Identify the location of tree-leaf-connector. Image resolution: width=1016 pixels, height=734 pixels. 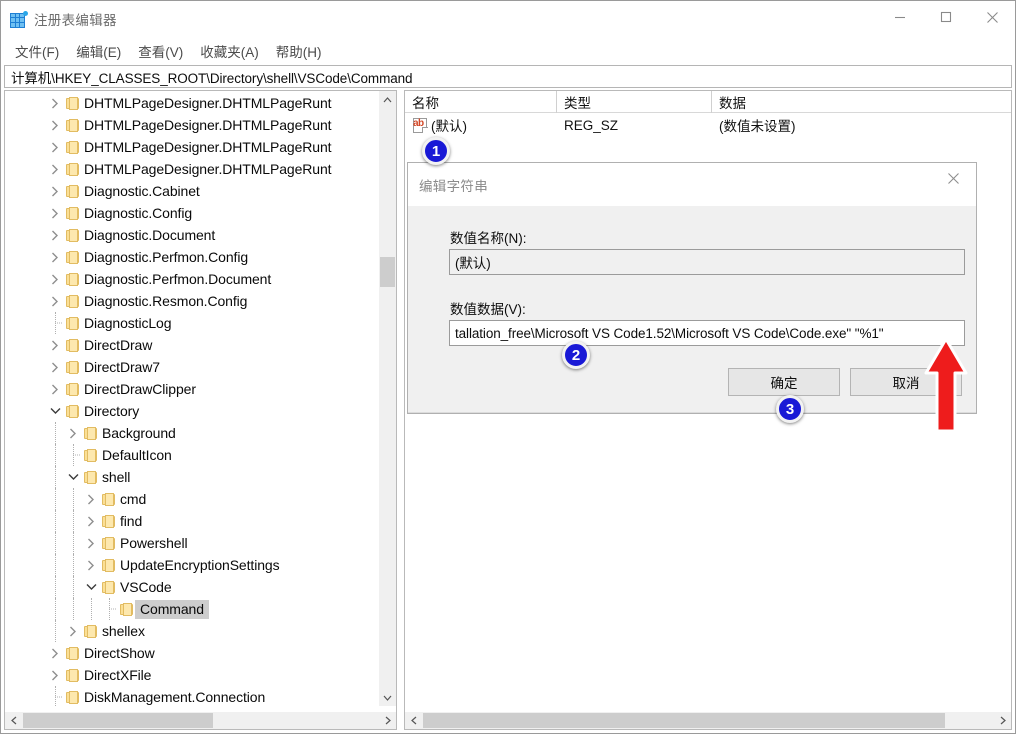
(109, 609).